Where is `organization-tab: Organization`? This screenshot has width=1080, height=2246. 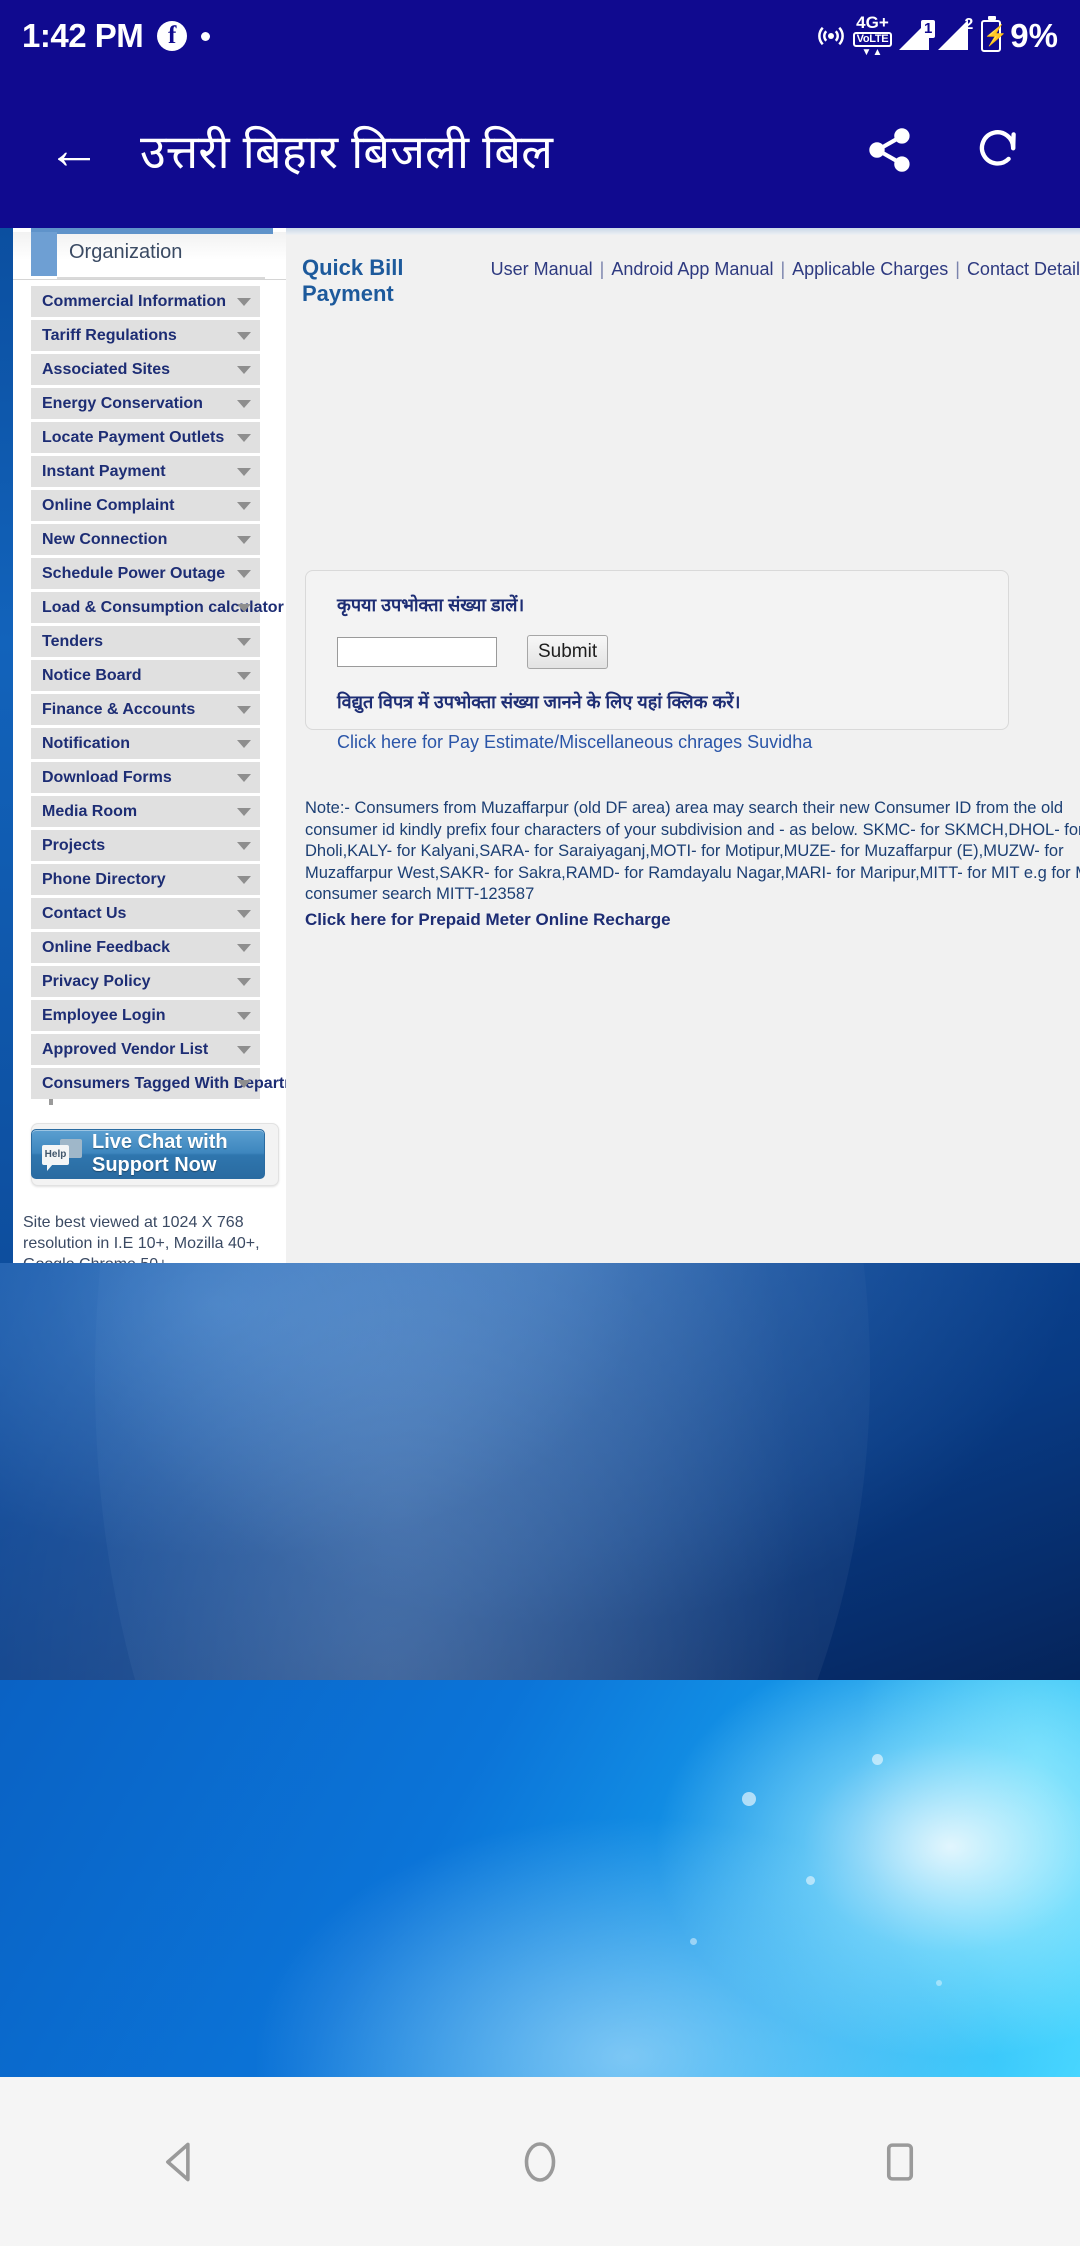
organization-tab: Organization is located at coordinates (149, 254).